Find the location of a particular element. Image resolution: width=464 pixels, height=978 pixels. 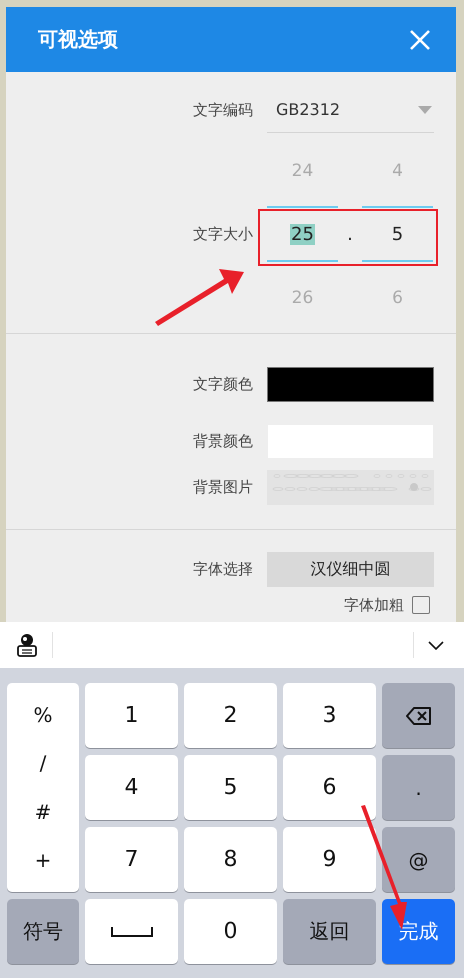

field-label: 文字颜色 is located at coordinates (222, 384).